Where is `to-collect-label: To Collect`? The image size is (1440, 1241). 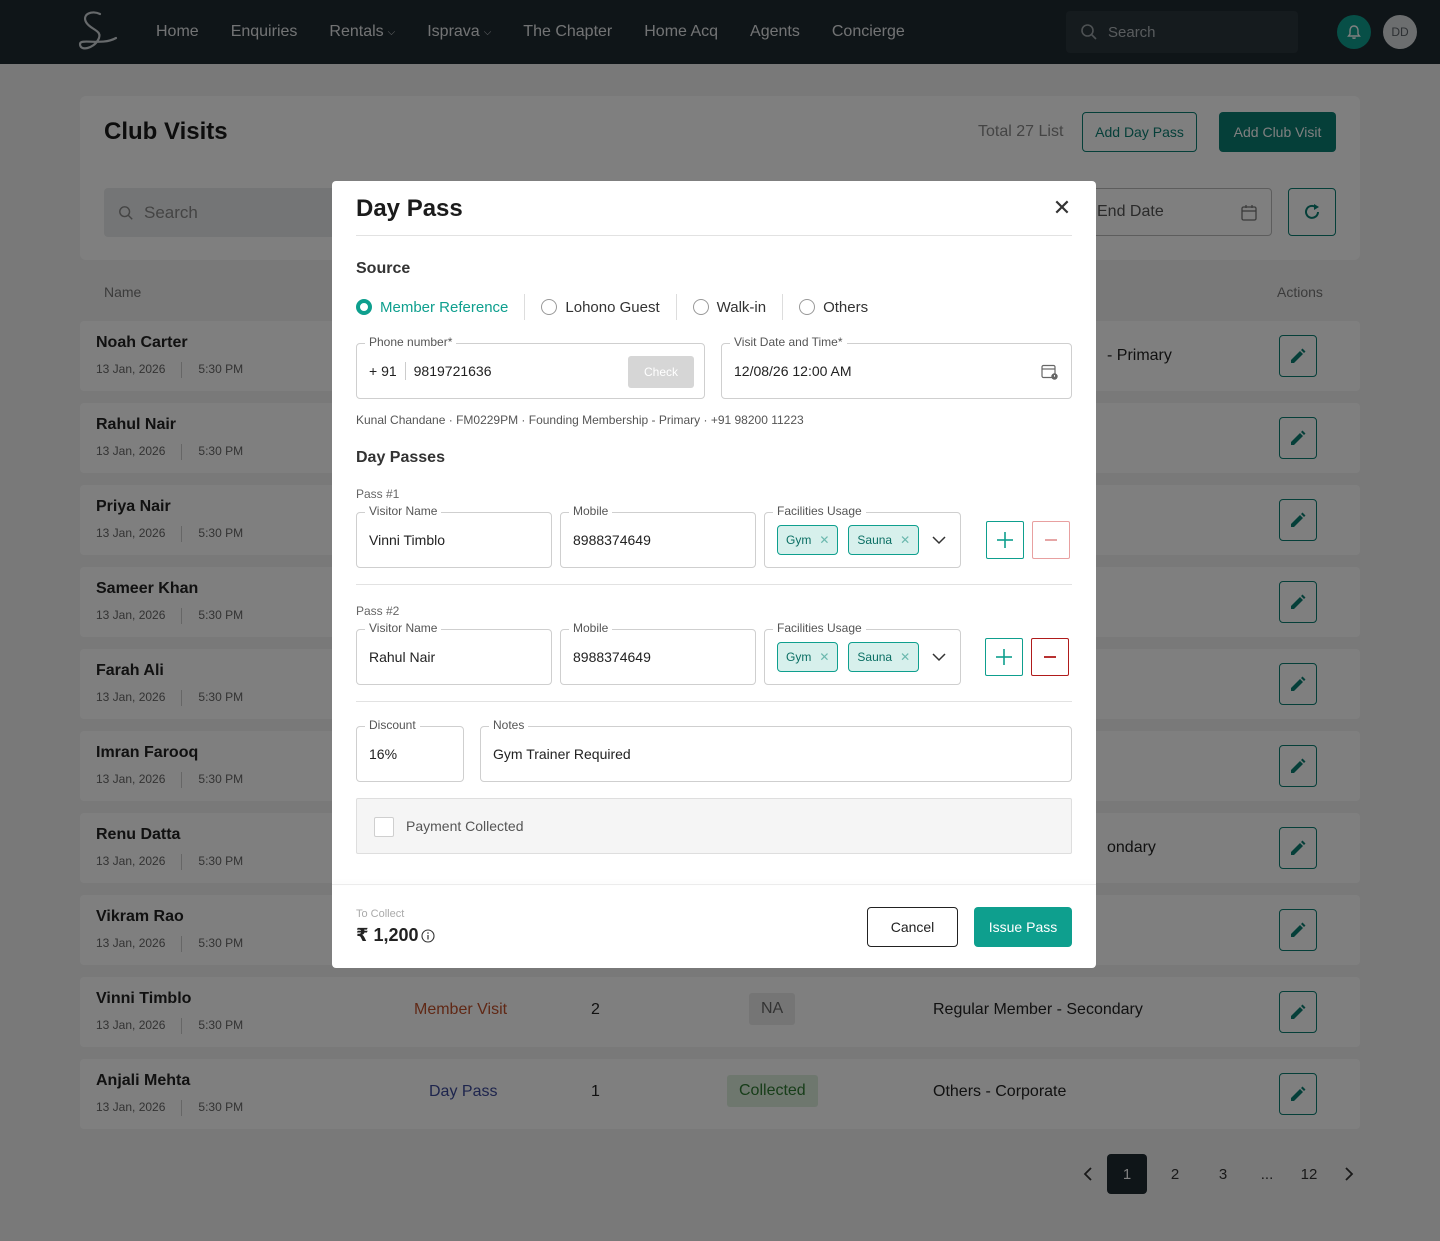
to-collect-label: To Collect is located at coordinates (380, 914).